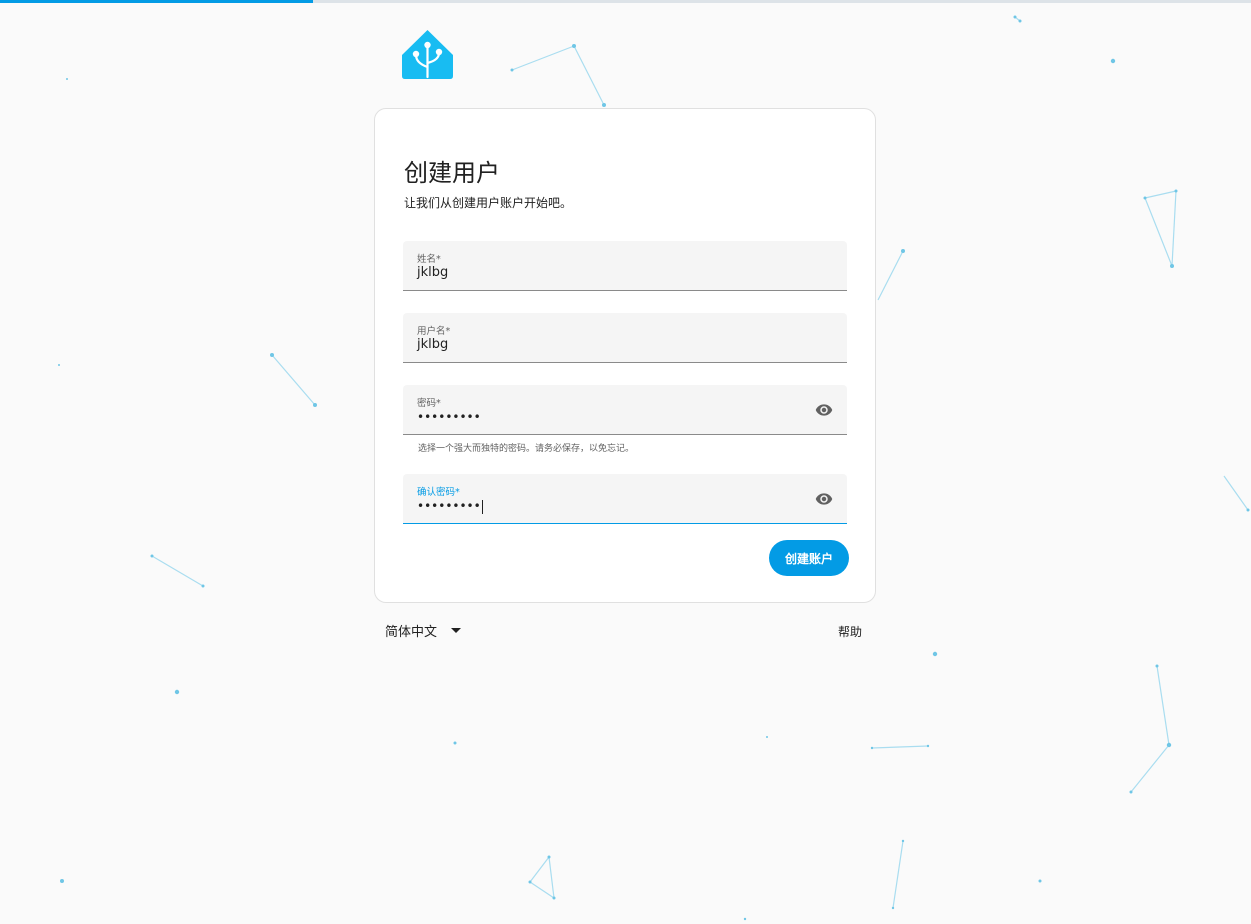 This screenshot has height=924, width=1251. What do you see at coordinates (433, 344) in the screenshot?
I see `username-field-value: jklbg` at bounding box center [433, 344].